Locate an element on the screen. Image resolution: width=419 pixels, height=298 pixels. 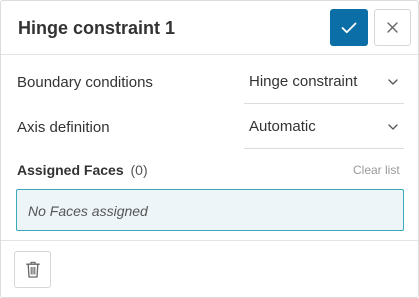
boundary-conditions-row: Boundary conditions Hinge constraint is located at coordinates (209, 83).